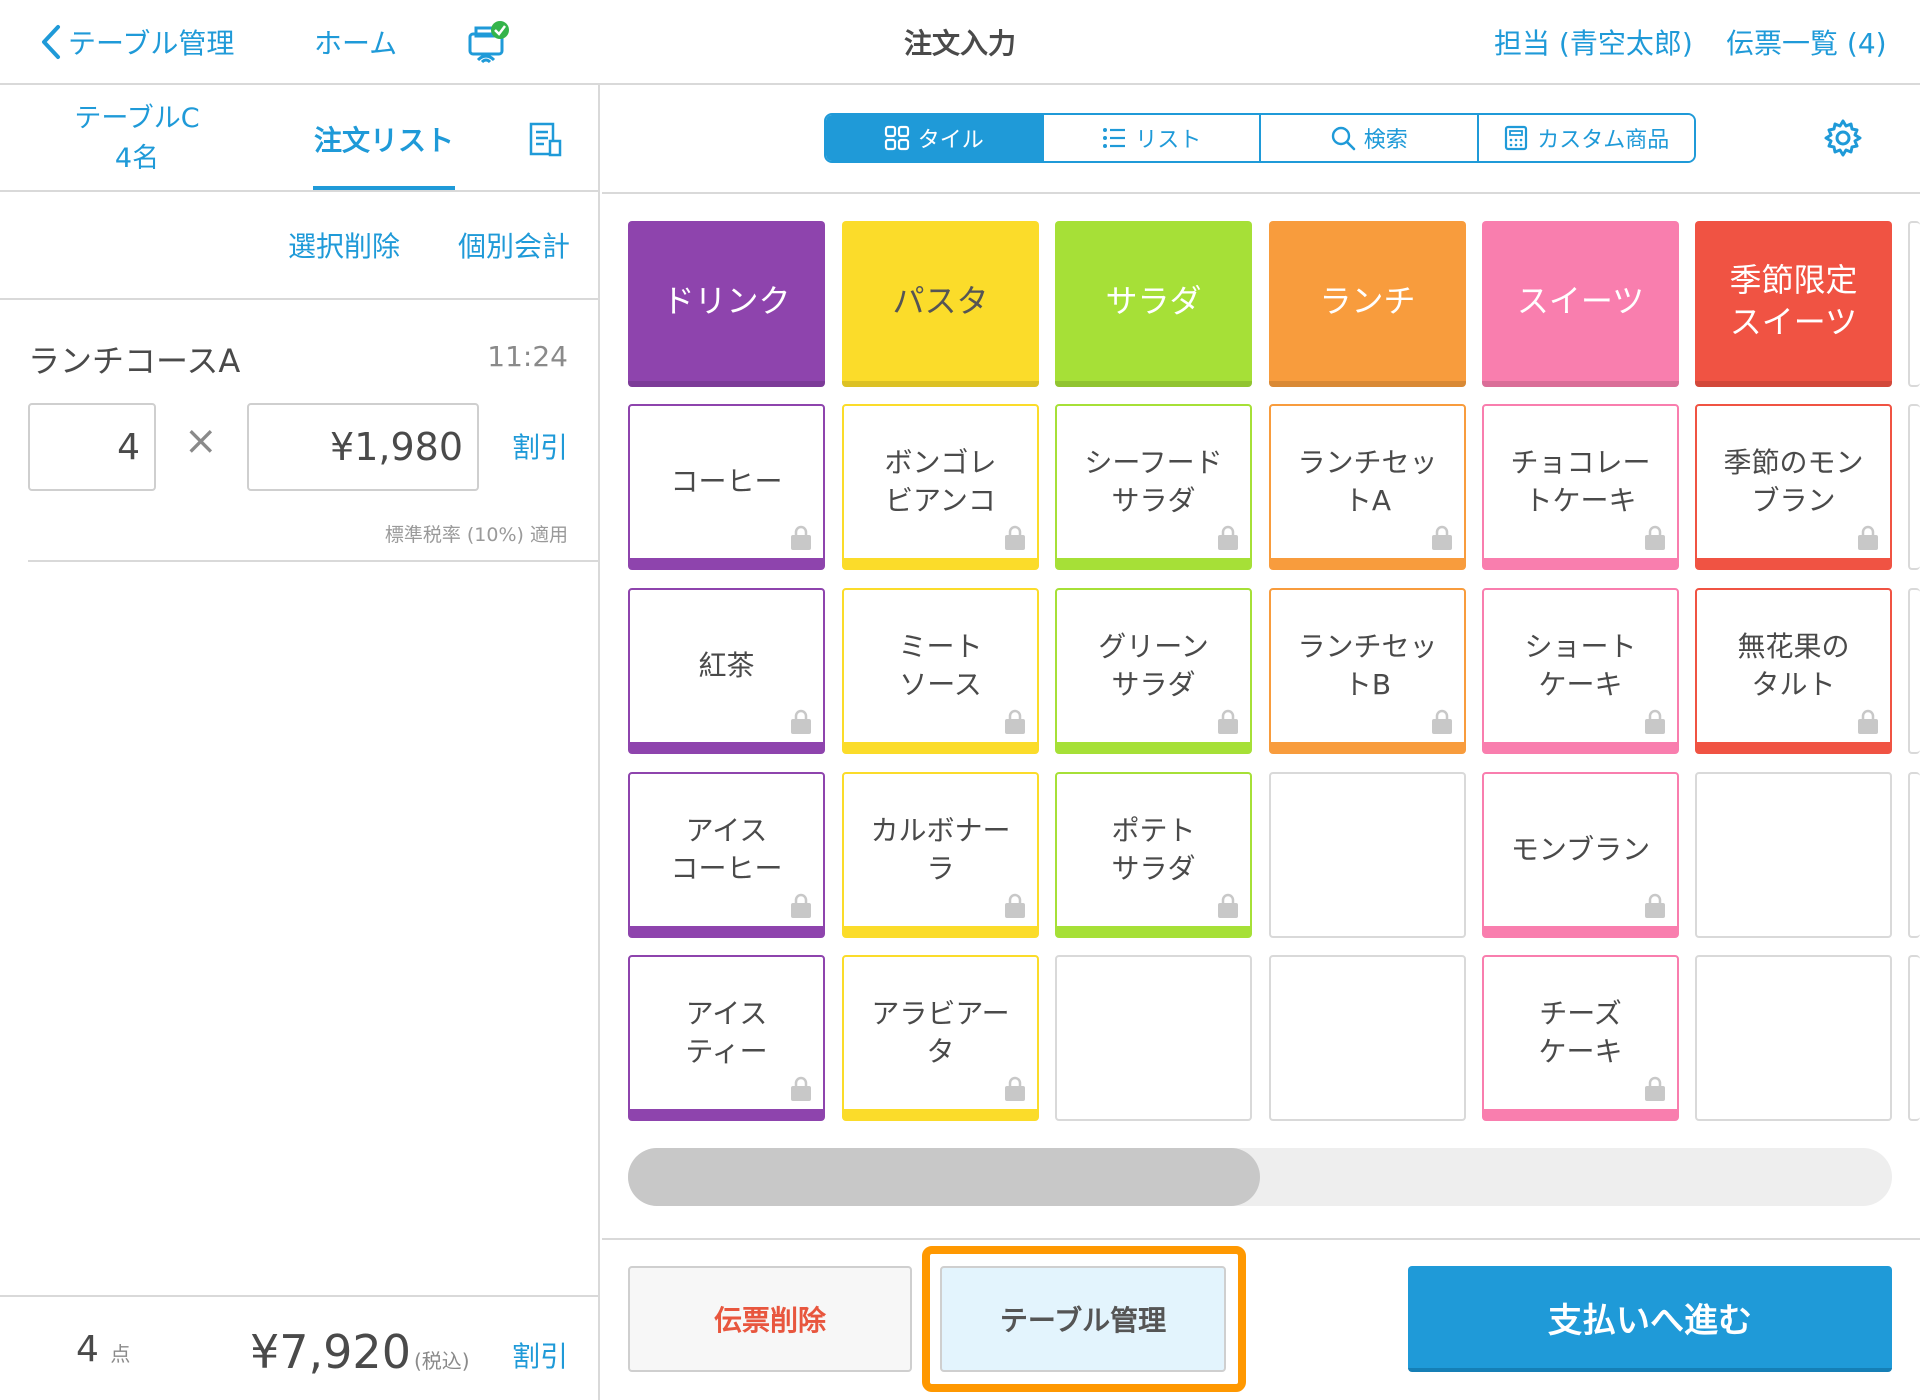 This screenshot has width=1920, height=1400. What do you see at coordinates (1153, 671) in the screenshot?
I see `product-tile: グリーン サラダ` at bounding box center [1153, 671].